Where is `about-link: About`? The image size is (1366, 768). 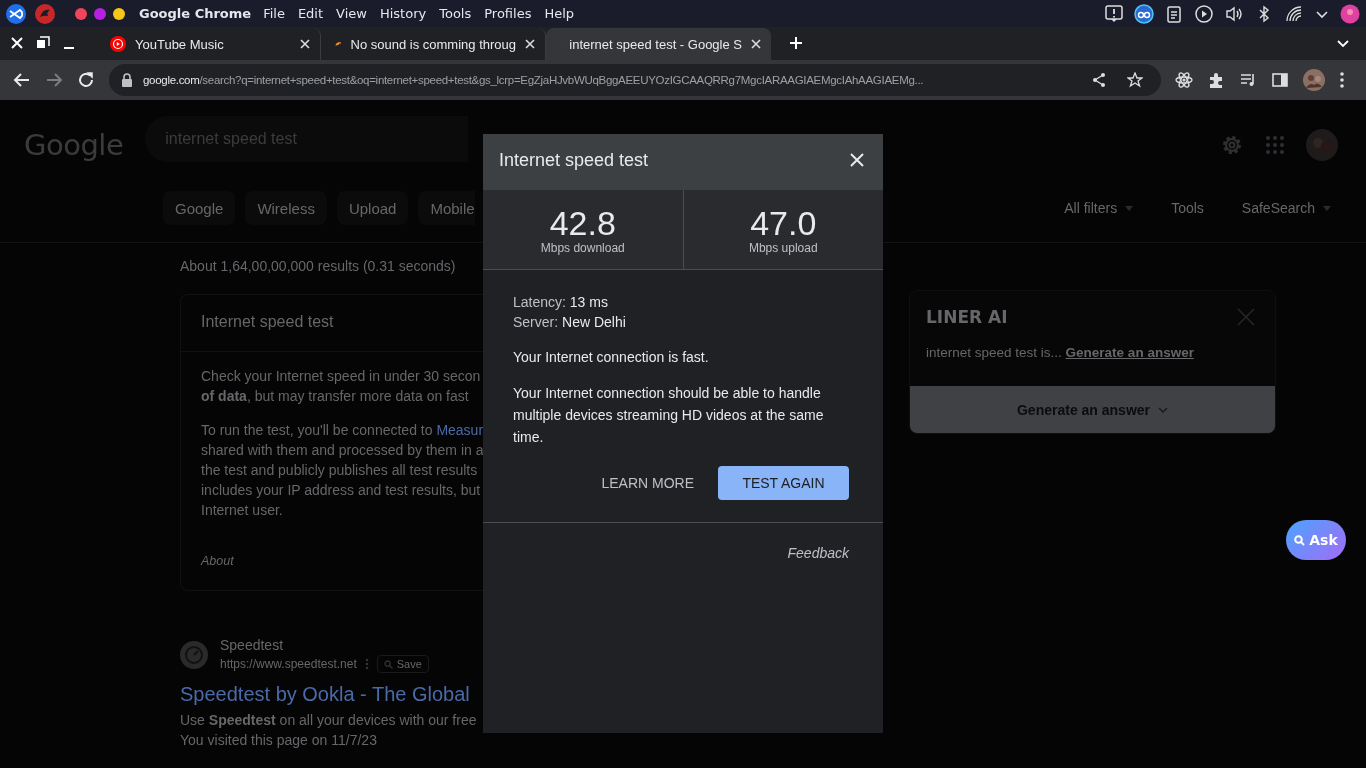
about-link: About is located at coordinates (342, 561).